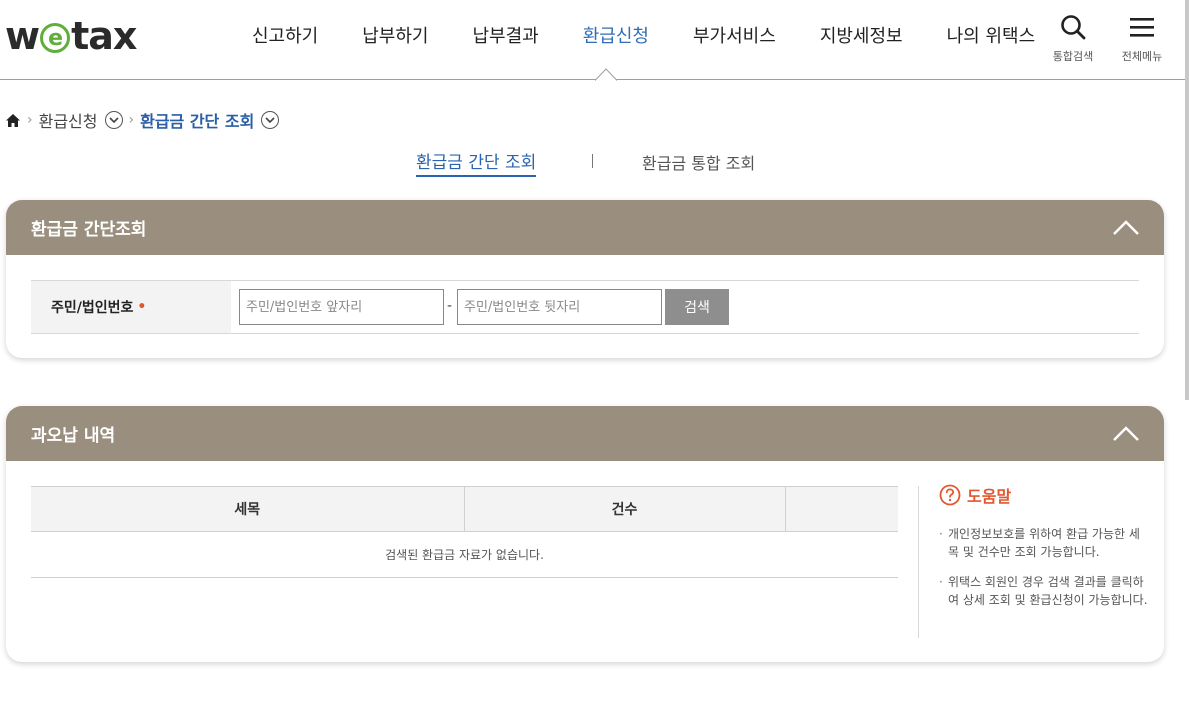 The image size is (1189, 714). Describe the element at coordinates (606, 74) in the screenshot. I see `active-nav-caret-icon` at that location.